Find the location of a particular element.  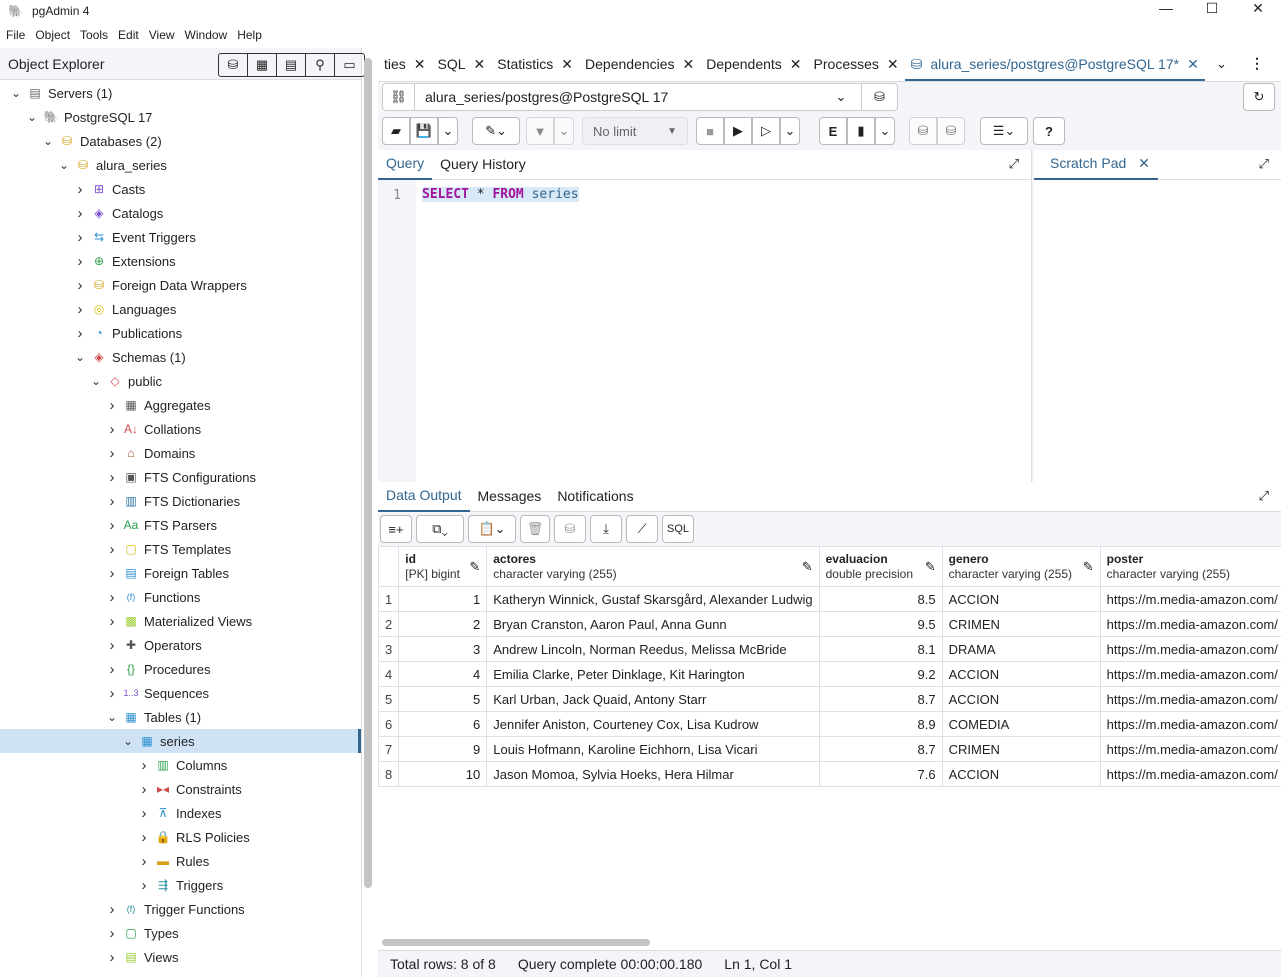

tree-item-procedures: › {} Procedures is located at coordinates (180, 669).